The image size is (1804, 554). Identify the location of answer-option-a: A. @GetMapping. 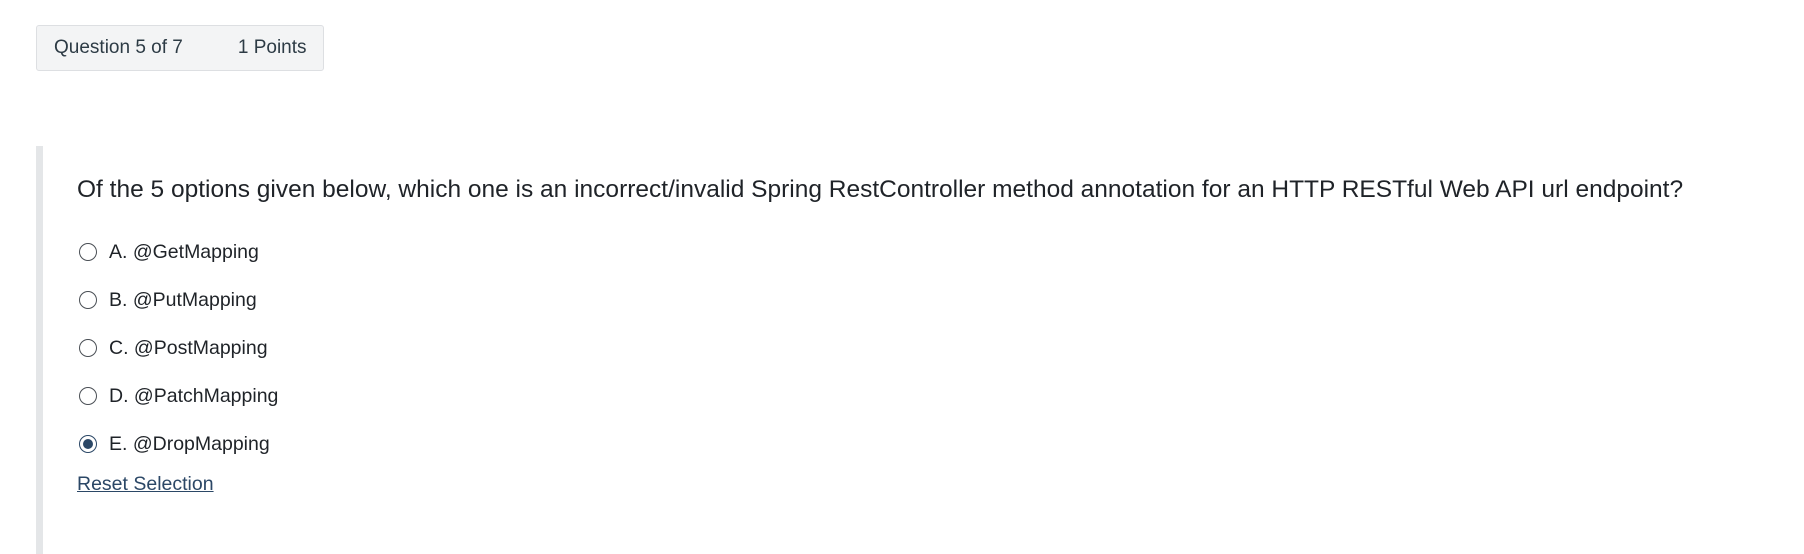
(177, 252).